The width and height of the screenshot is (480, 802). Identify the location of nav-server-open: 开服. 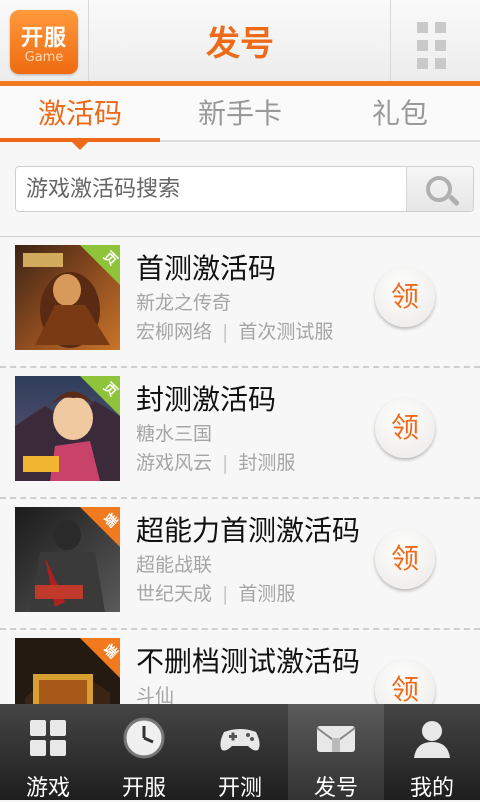
(144, 752).